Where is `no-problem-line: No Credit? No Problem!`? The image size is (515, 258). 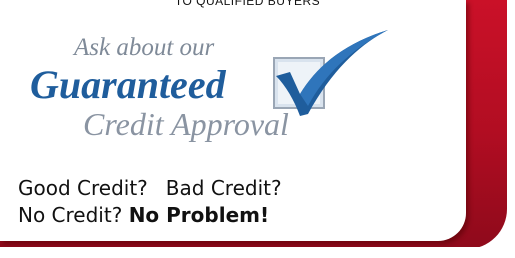 no-problem-line: No Credit? No Problem! is located at coordinates (143, 215).